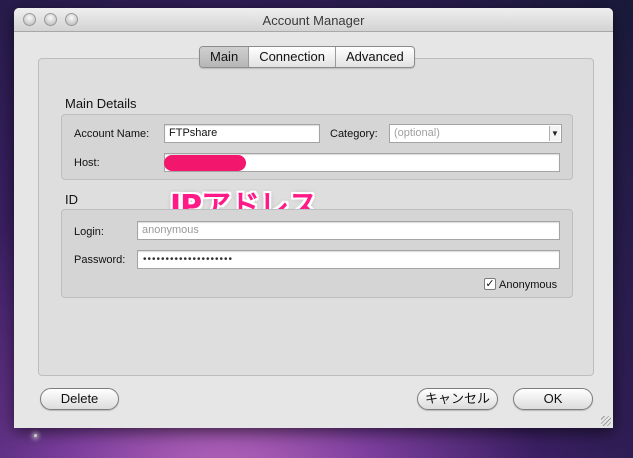  What do you see at coordinates (553, 399) in the screenshot?
I see `ok-button: OK` at bounding box center [553, 399].